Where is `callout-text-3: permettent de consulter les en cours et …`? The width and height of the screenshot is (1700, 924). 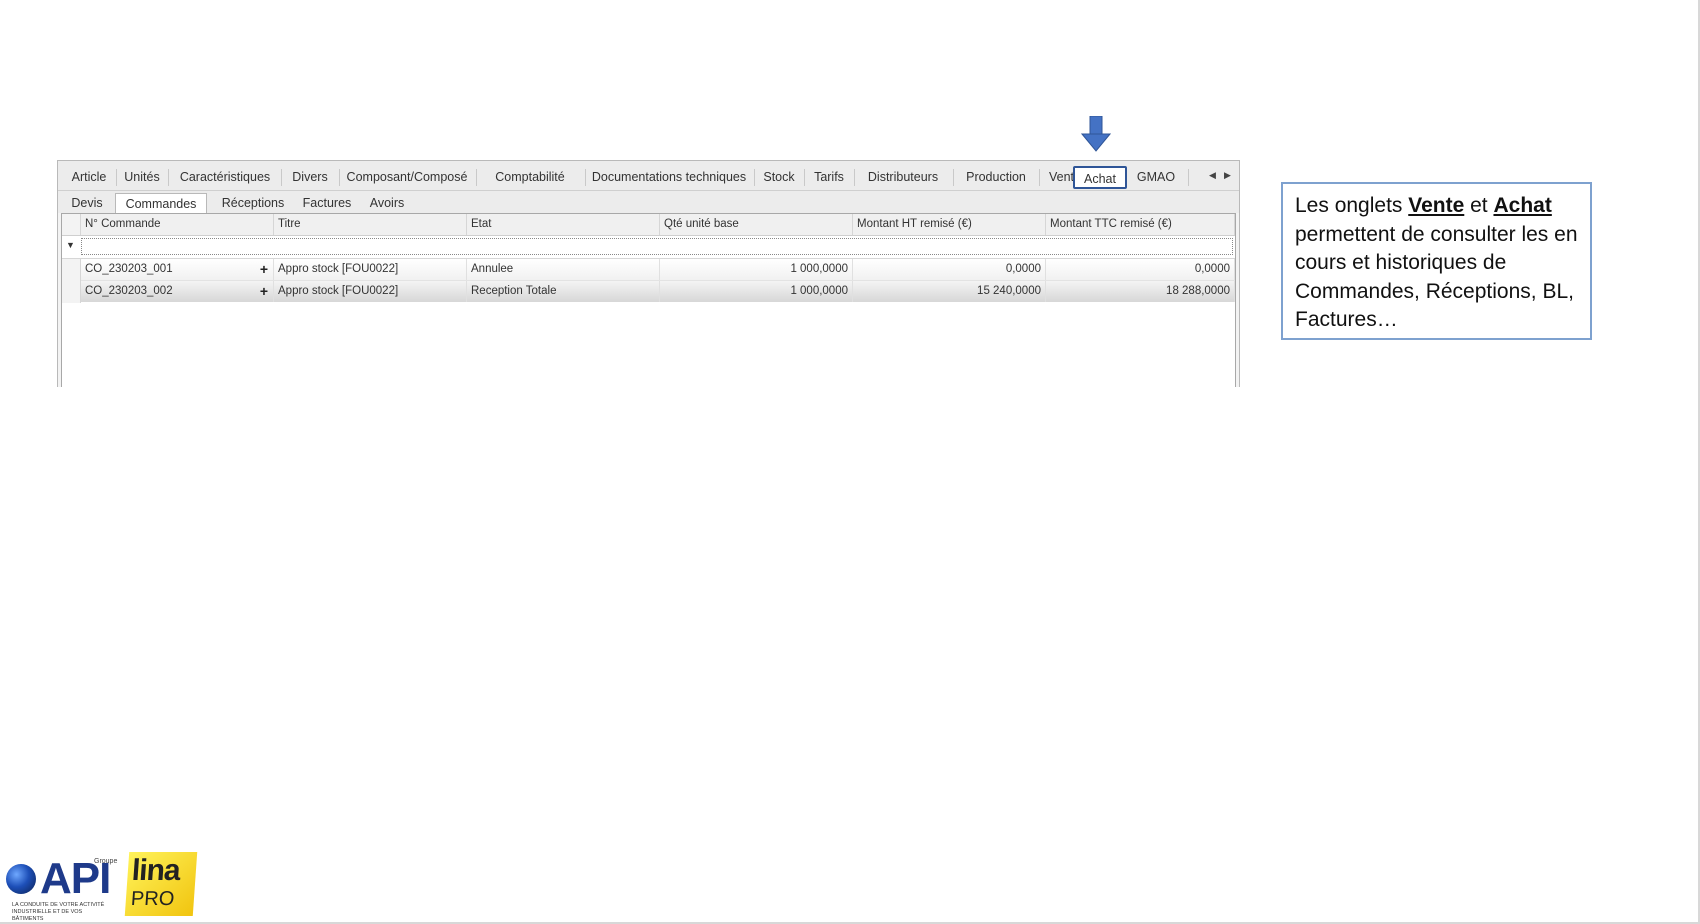
callout-text-3: permettent de consulter les en cours et … is located at coordinates (1436, 277).